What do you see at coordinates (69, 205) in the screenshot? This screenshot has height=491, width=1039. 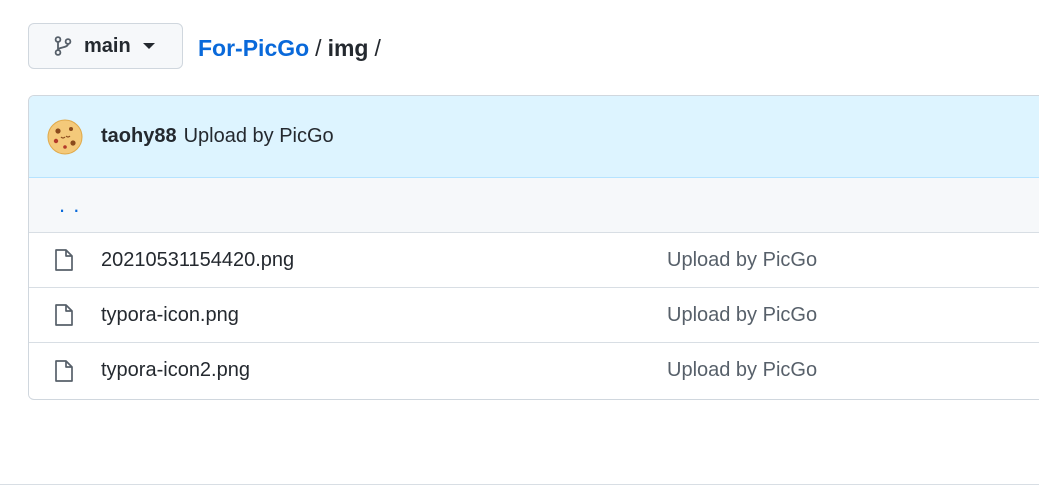 I see `parent-directory-link: . .` at bounding box center [69, 205].